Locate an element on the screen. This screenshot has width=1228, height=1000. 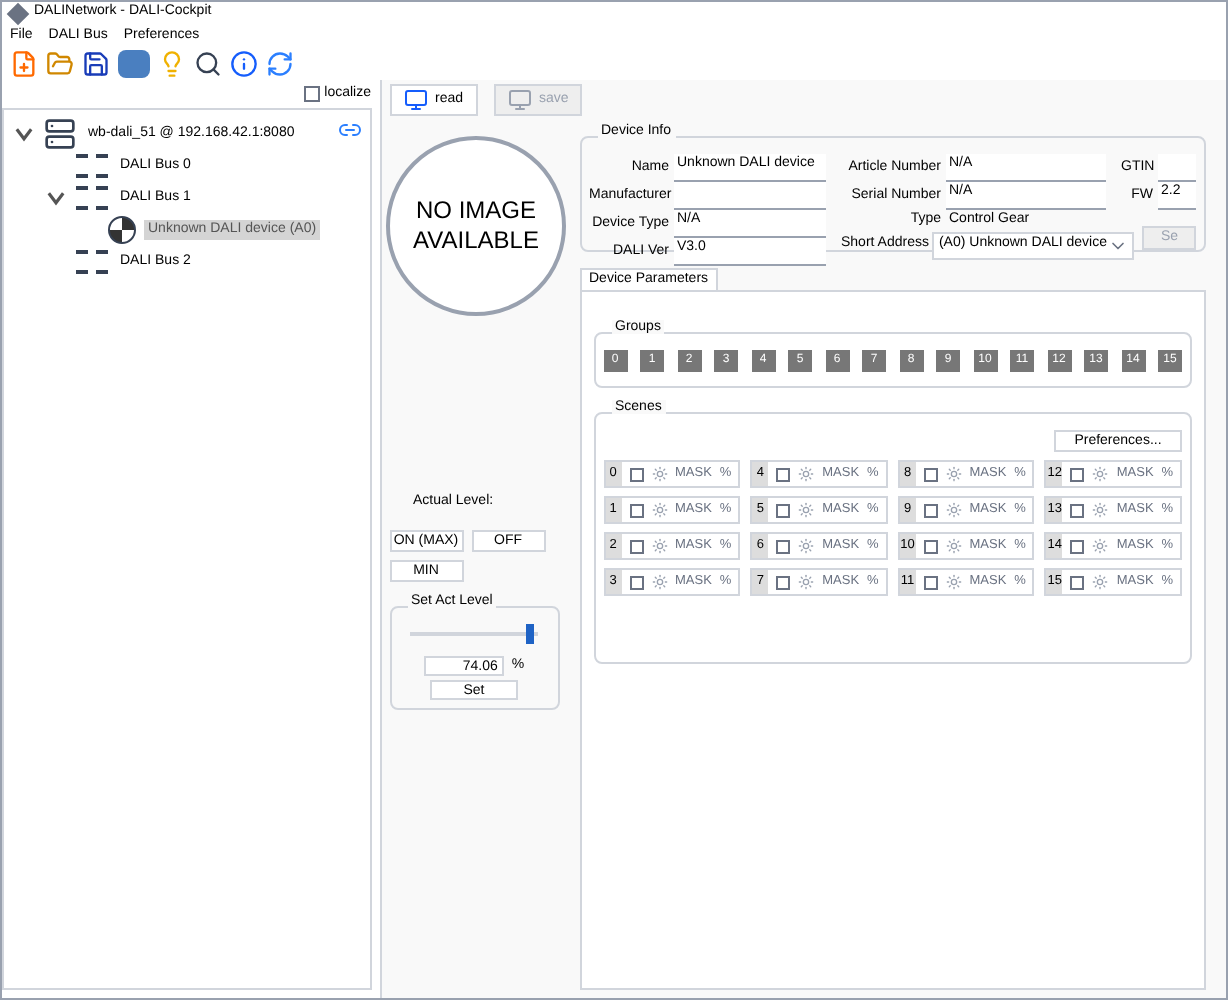
search-icon is located at coordinates (208, 64).